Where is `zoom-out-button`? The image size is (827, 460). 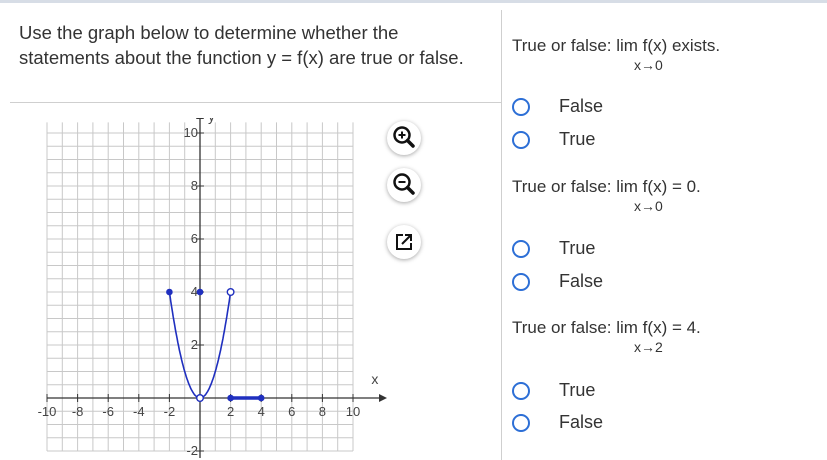 zoom-out-button is located at coordinates (404, 185).